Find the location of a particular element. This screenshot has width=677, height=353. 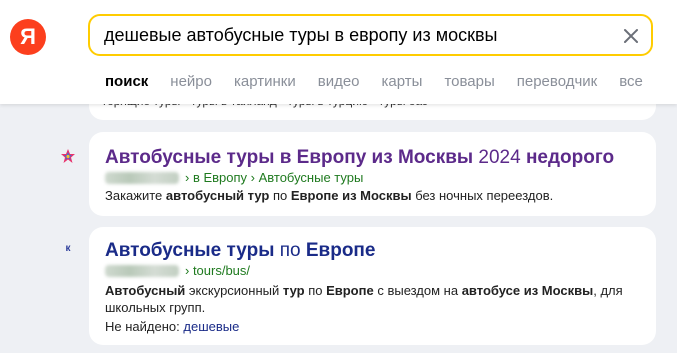

tab-images: картинки is located at coordinates (265, 81).